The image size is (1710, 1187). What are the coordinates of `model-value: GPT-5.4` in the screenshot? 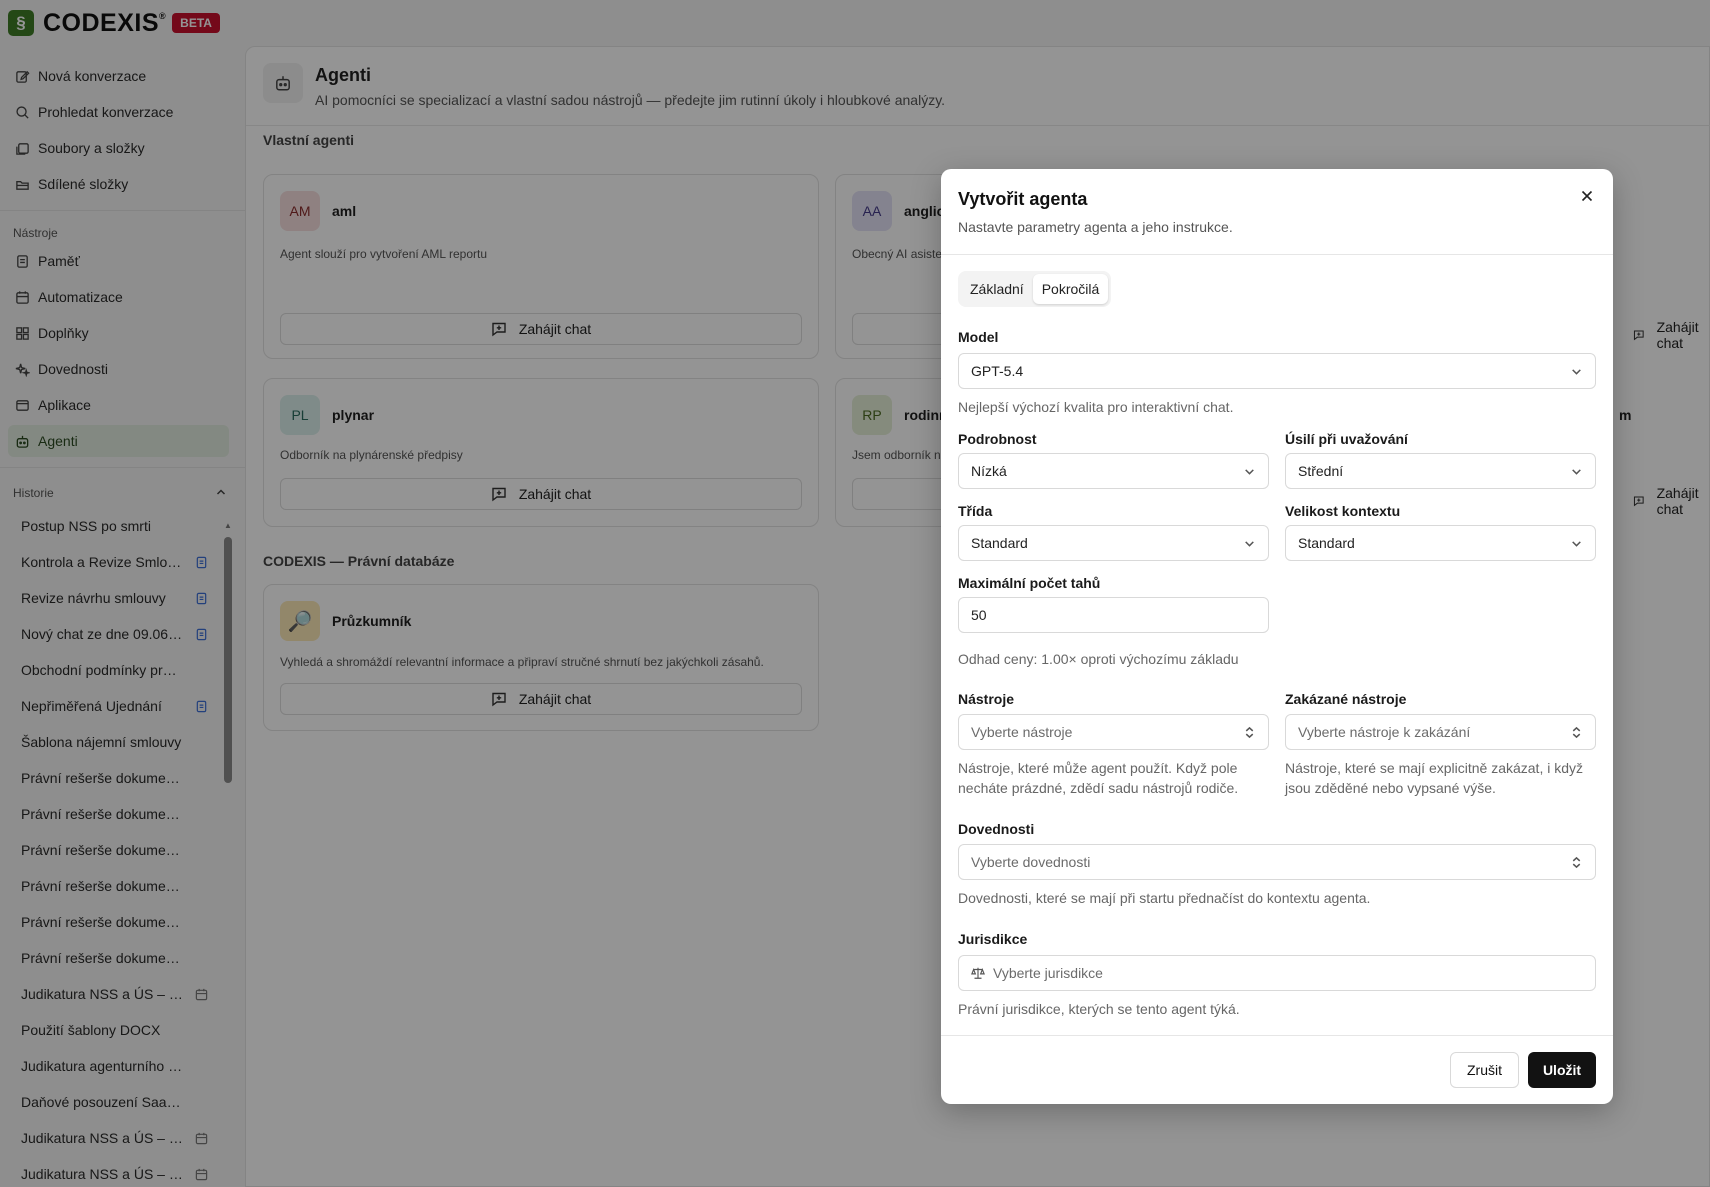 It's located at (997, 371).